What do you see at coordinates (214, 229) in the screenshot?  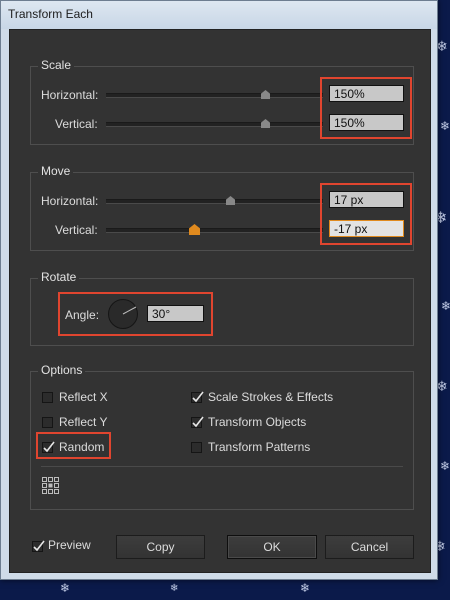 I see `move-vertical-slider` at bounding box center [214, 229].